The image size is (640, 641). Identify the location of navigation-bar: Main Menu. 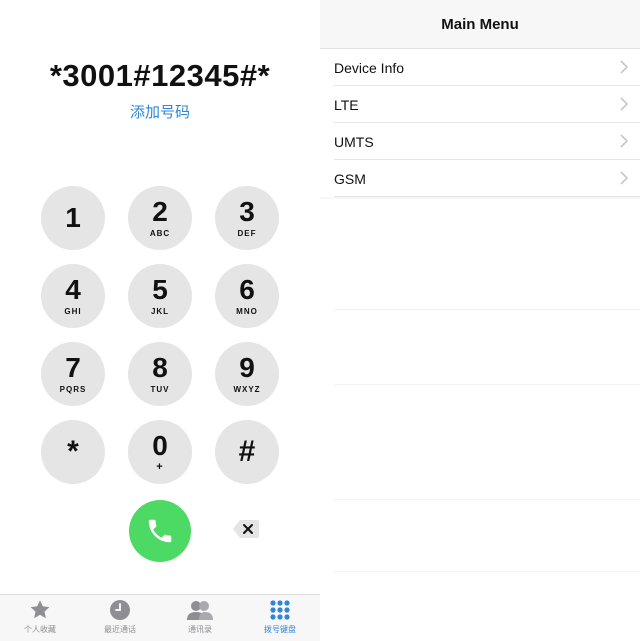
(480, 24).